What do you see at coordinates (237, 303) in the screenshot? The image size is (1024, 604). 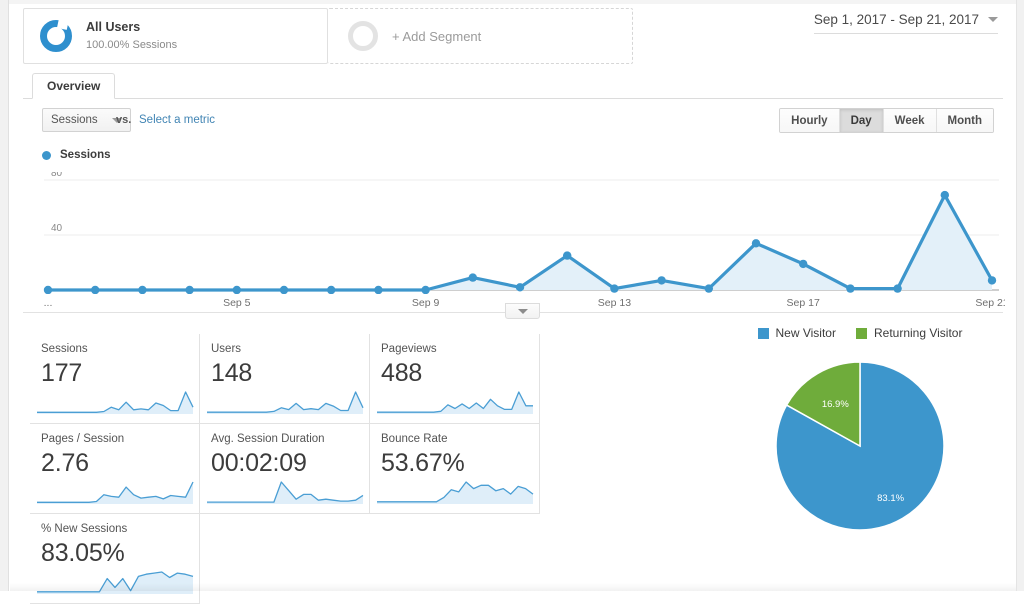 I see `svg-text: Sep 5` at bounding box center [237, 303].